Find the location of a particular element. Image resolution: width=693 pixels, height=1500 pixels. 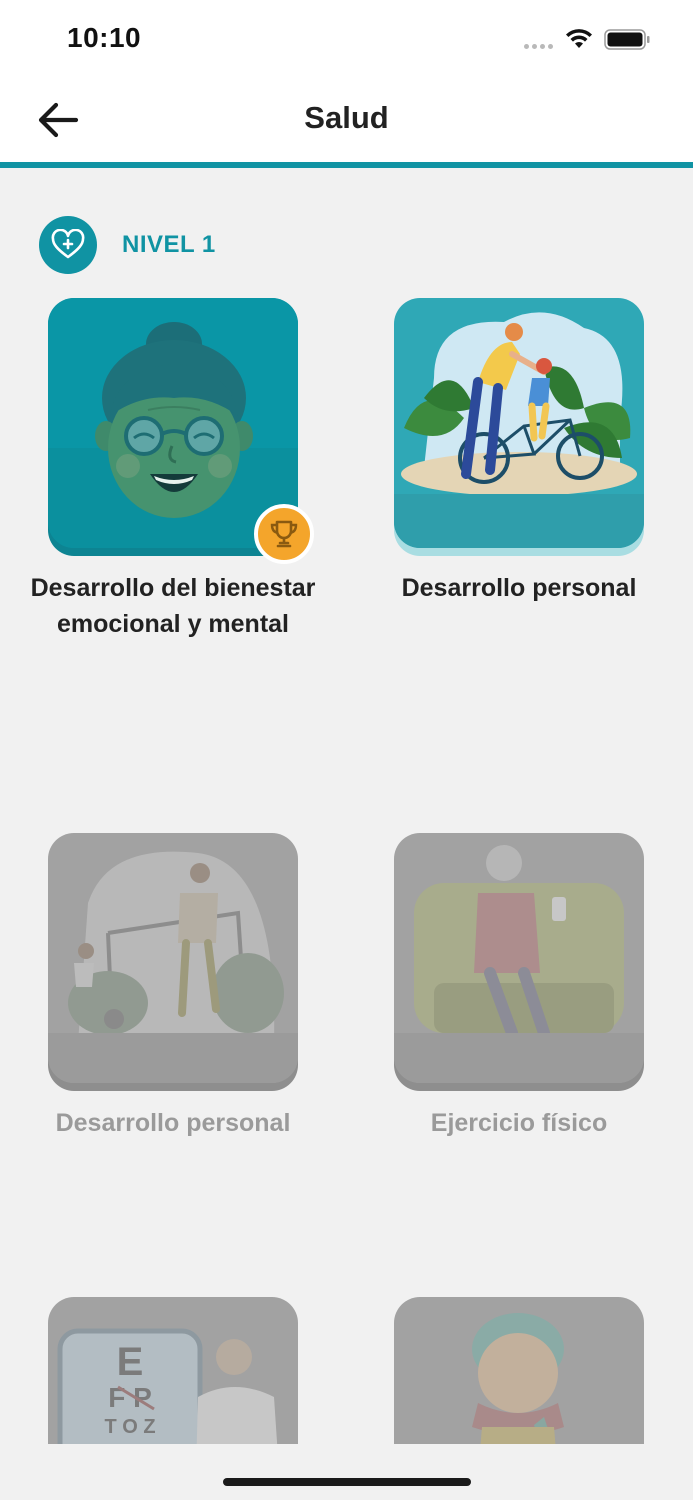

trophy-icon is located at coordinates (284, 534).